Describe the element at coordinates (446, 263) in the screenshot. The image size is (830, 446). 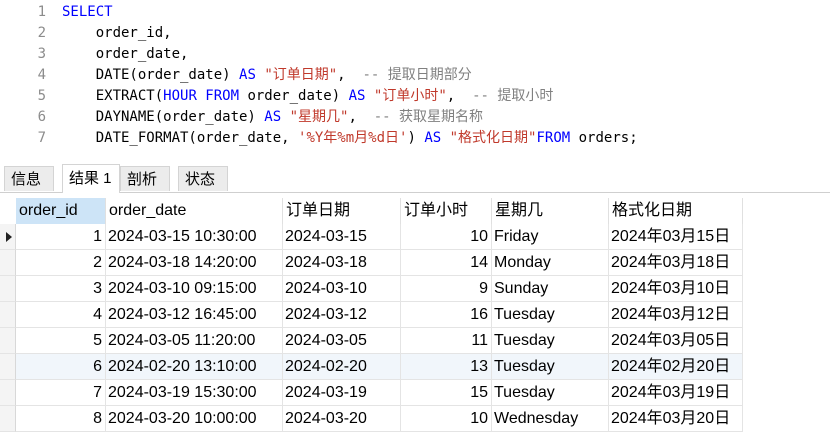
I see `cell-order-hour: 14` at that location.